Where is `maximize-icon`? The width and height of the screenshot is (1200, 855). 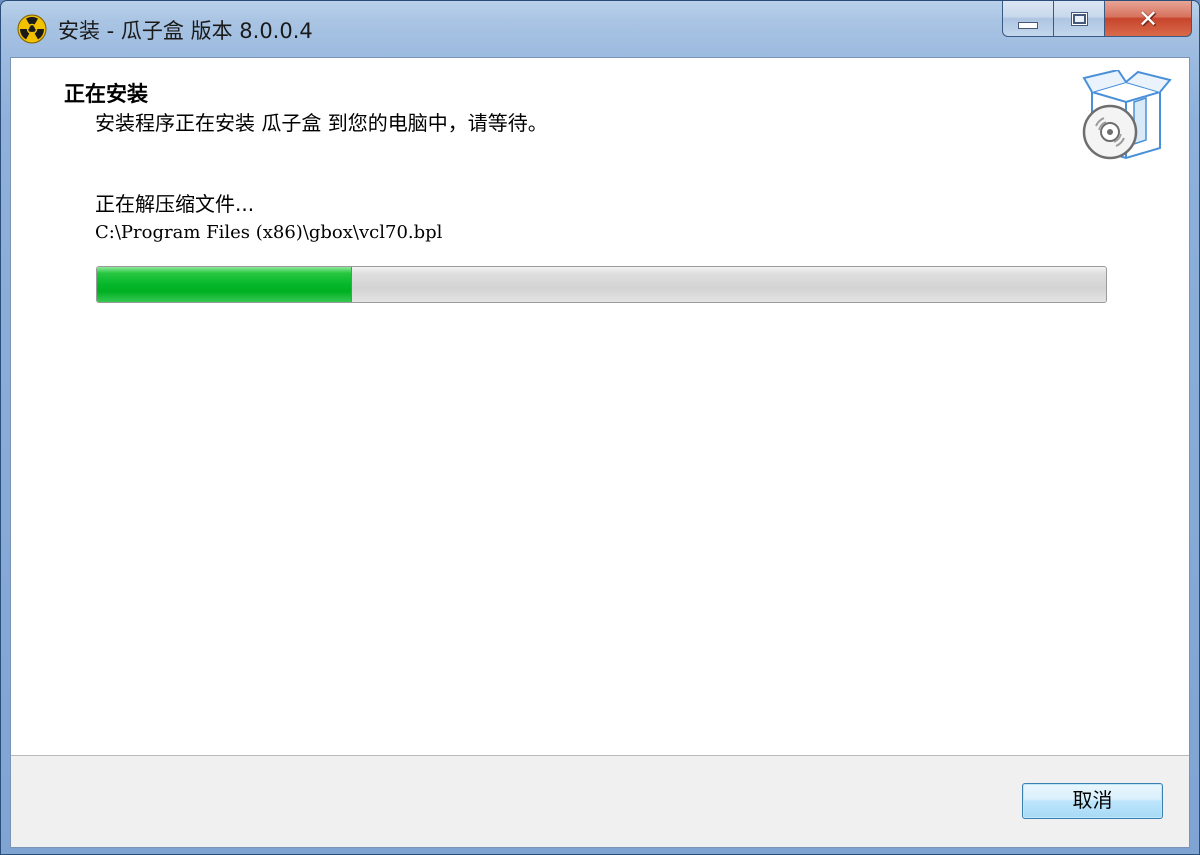
maximize-icon is located at coordinates (1079, 18).